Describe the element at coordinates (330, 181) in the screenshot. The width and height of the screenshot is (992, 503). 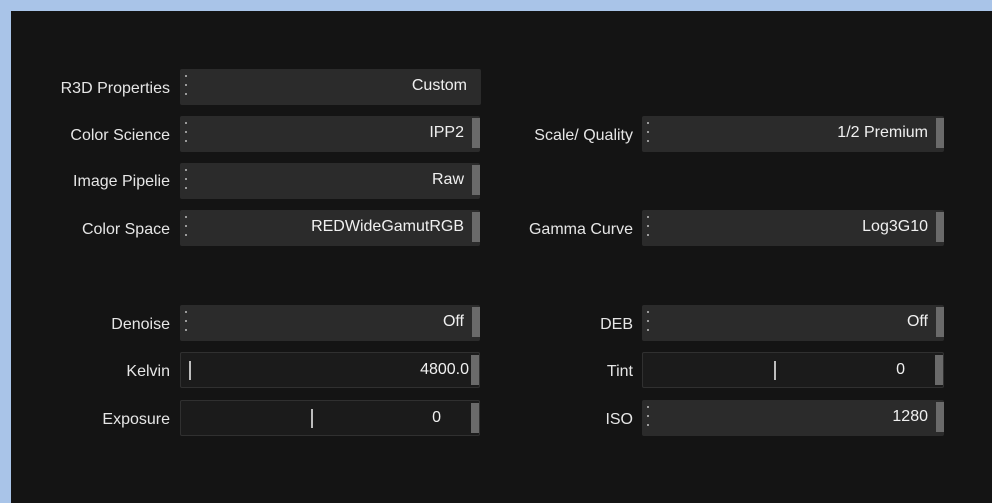
I see `image-pipeline-dropdown: Raw` at that location.